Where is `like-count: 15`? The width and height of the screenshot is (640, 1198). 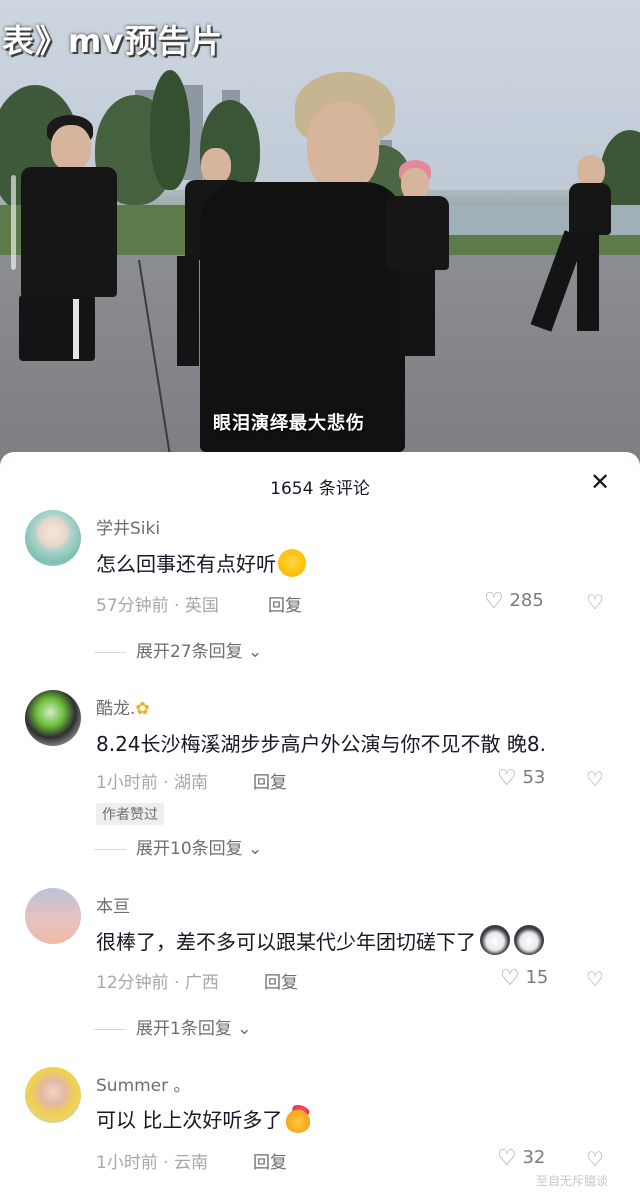
like-count: 15 is located at coordinates (537, 977).